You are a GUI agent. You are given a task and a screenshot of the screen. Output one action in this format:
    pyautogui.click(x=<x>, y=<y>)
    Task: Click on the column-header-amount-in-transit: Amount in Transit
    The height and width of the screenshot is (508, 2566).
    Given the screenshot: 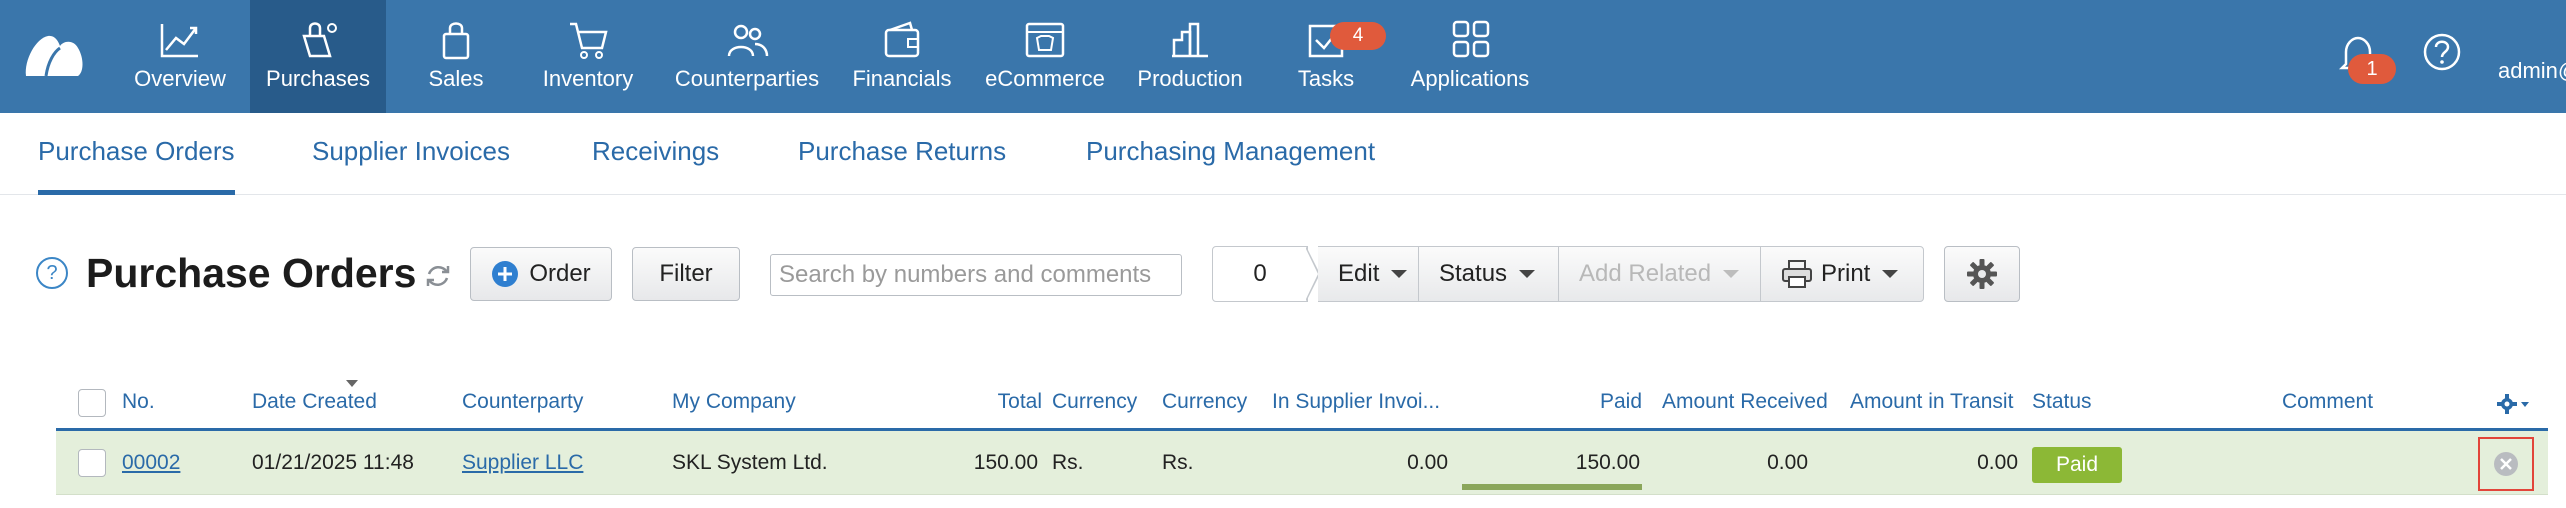 What is the action you would take?
    pyautogui.click(x=1931, y=402)
    